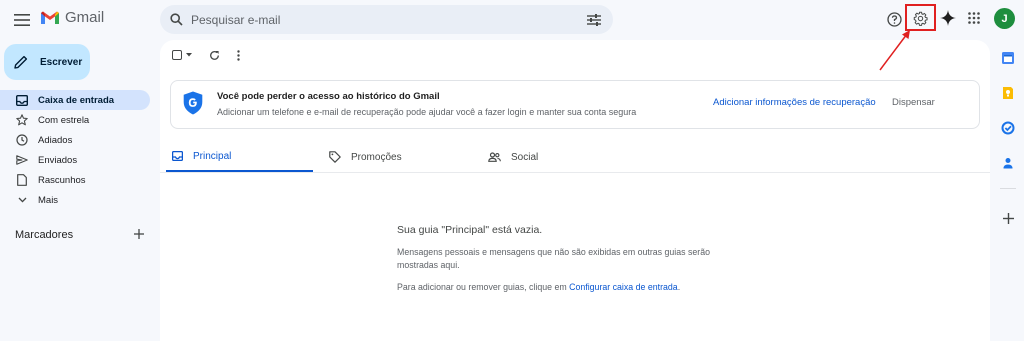  I want to click on tab-label: Promoções, so click(376, 157).